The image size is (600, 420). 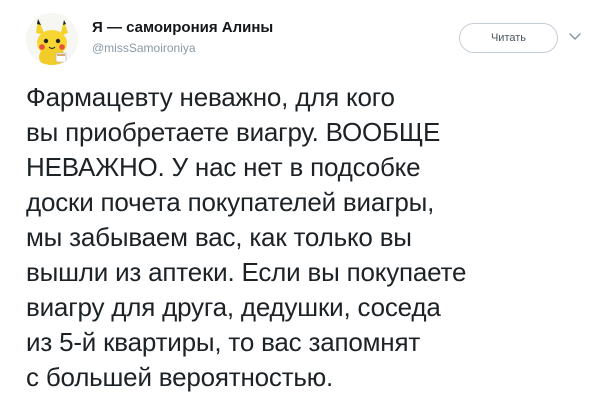 I want to click on tweet-text-line: НЕВАЖНО. У нас нет в подсобке, so click(x=223, y=167).